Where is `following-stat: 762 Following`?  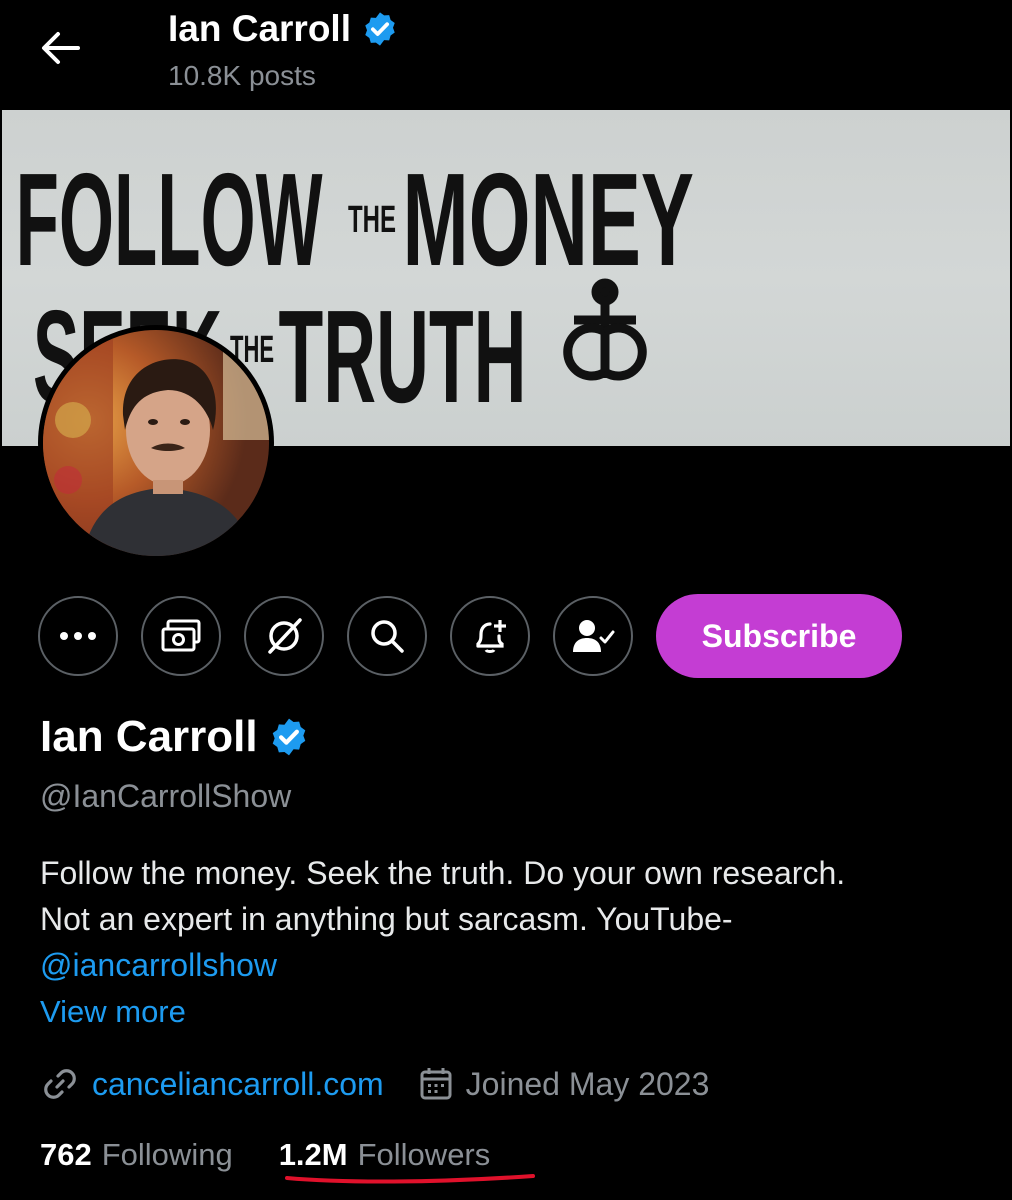 following-stat: 762 Following is located at coordinates (136, 1155).